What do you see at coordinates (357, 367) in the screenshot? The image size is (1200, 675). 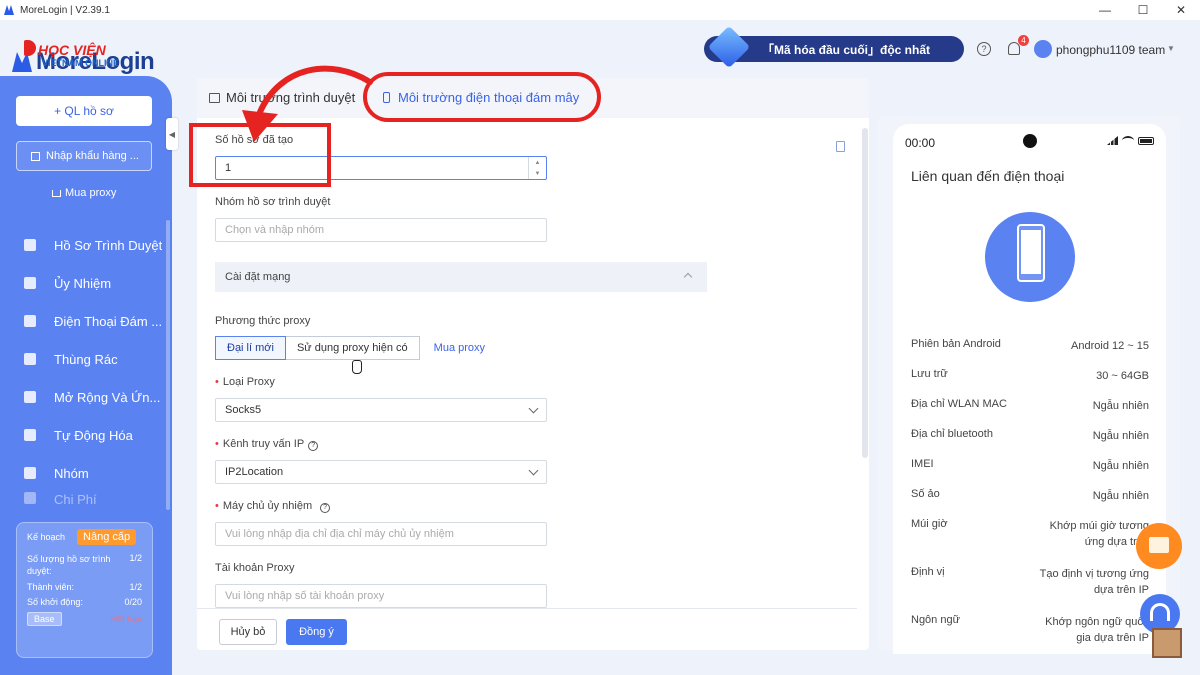 I see `pointer-cursor-icon` at bounding box center [357, 367].